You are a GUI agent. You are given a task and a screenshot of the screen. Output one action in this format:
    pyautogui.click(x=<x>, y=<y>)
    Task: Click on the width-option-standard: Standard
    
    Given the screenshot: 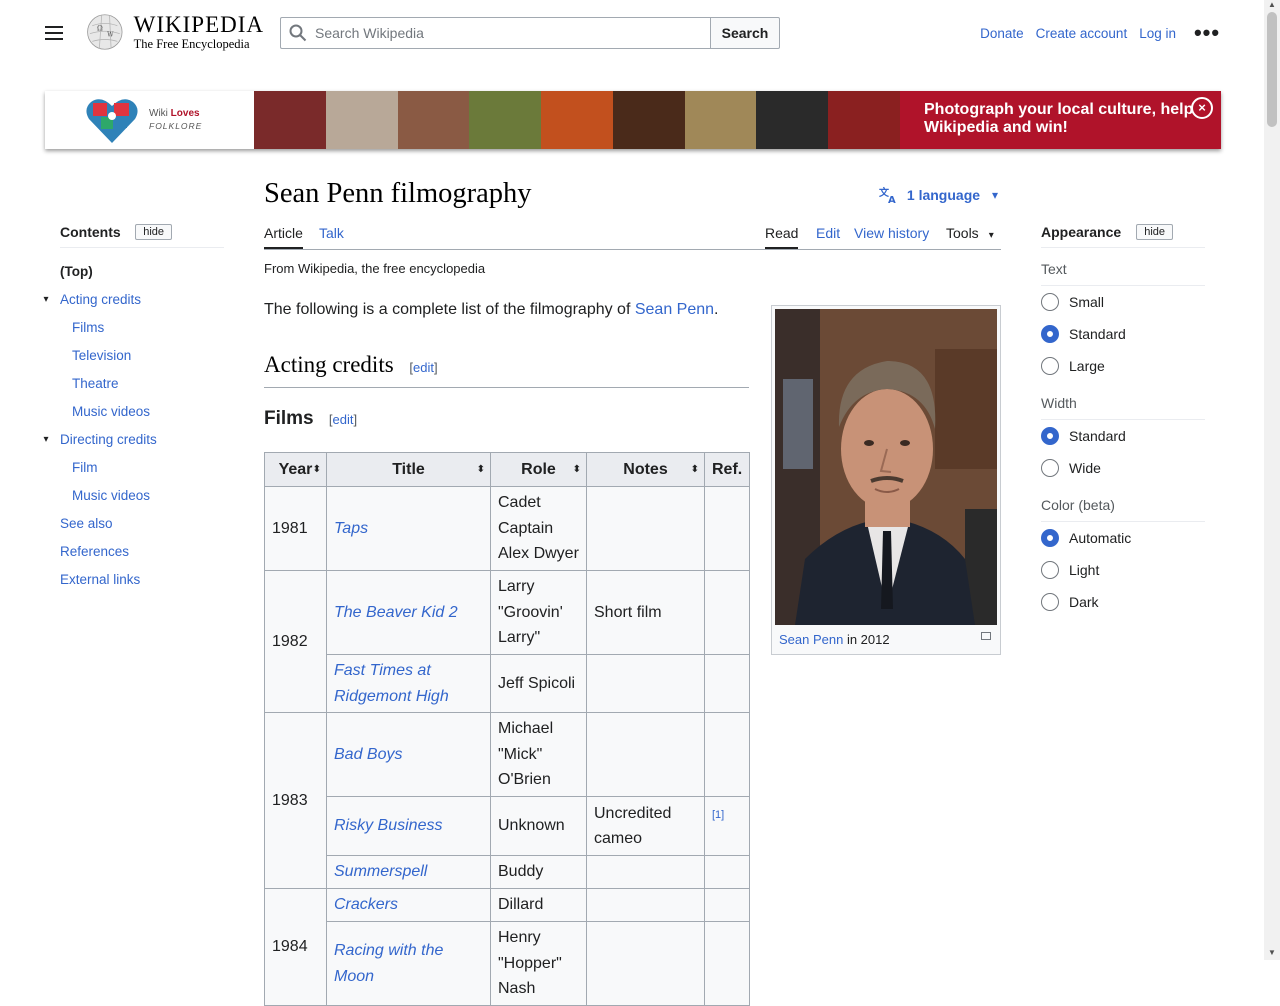 What is the action you would take?
    pyautogui.click(x=1123, y=436)
    